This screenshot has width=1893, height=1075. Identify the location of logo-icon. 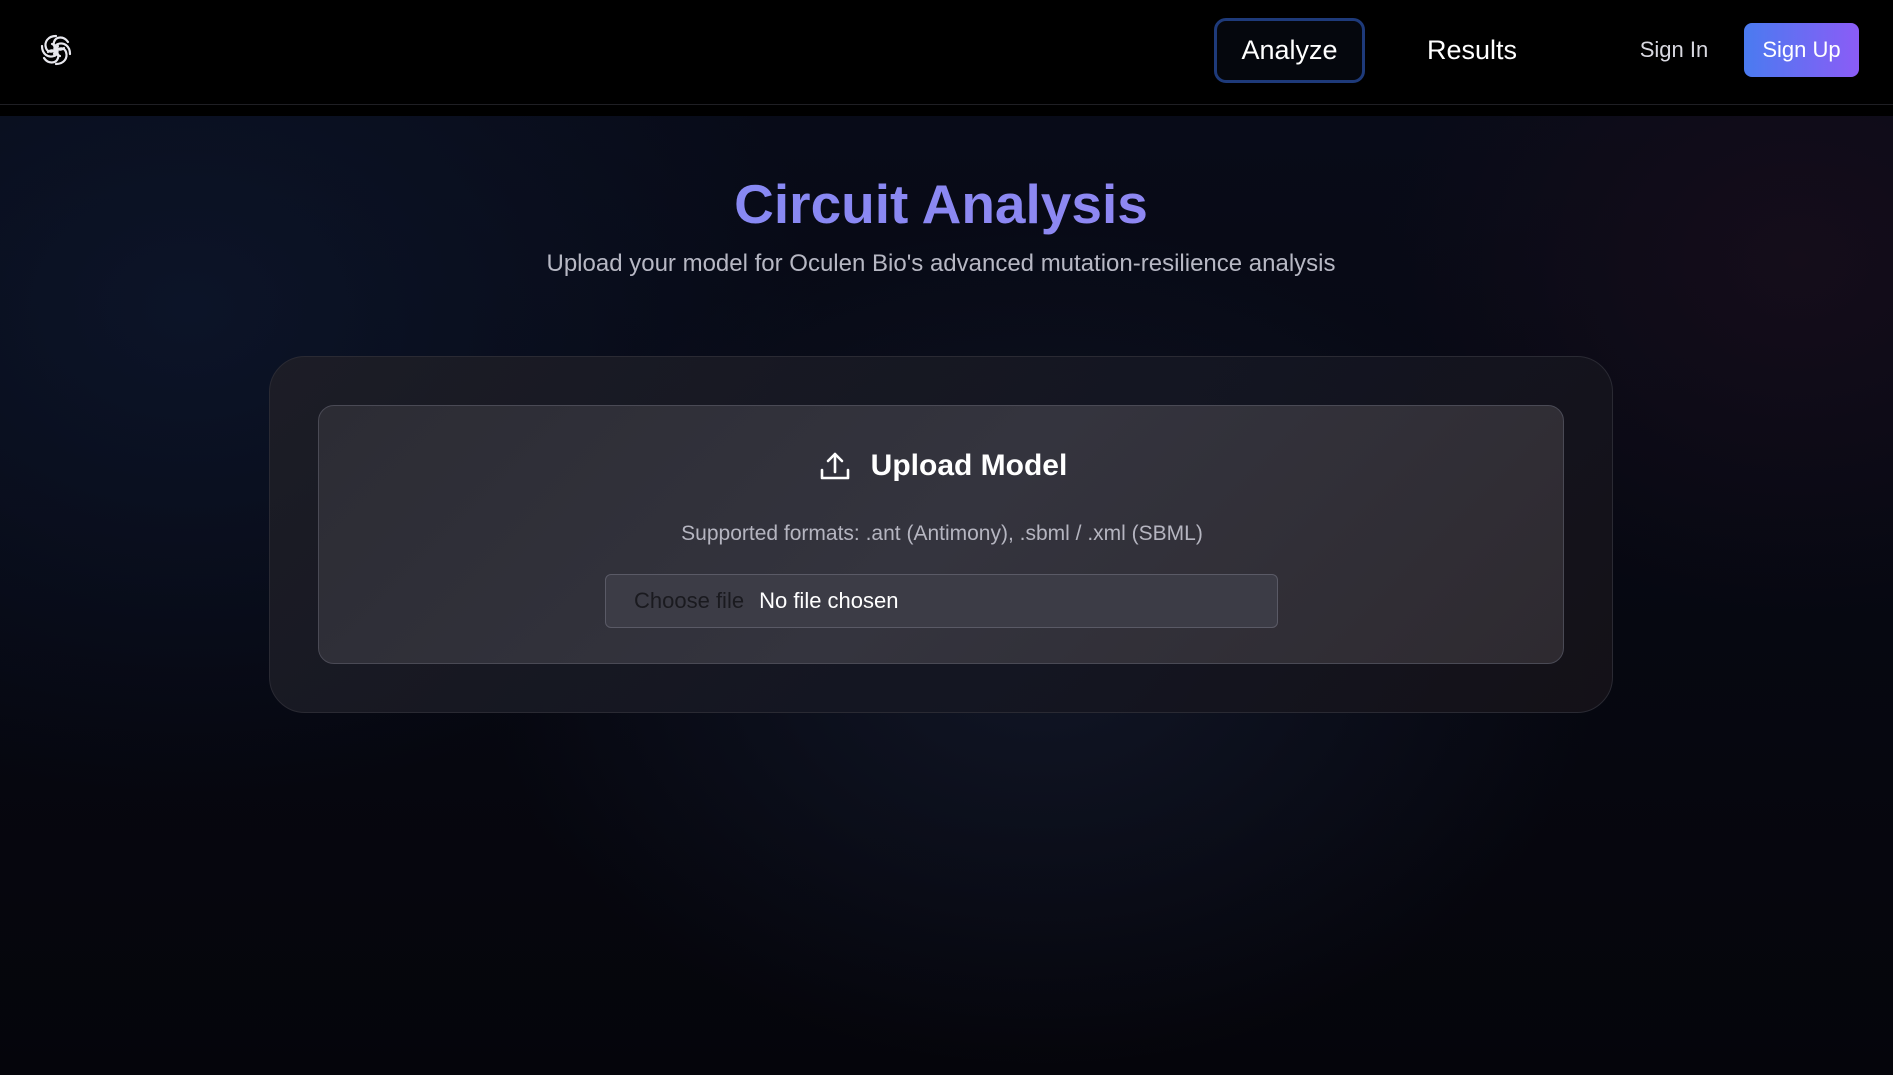
(56, 50).